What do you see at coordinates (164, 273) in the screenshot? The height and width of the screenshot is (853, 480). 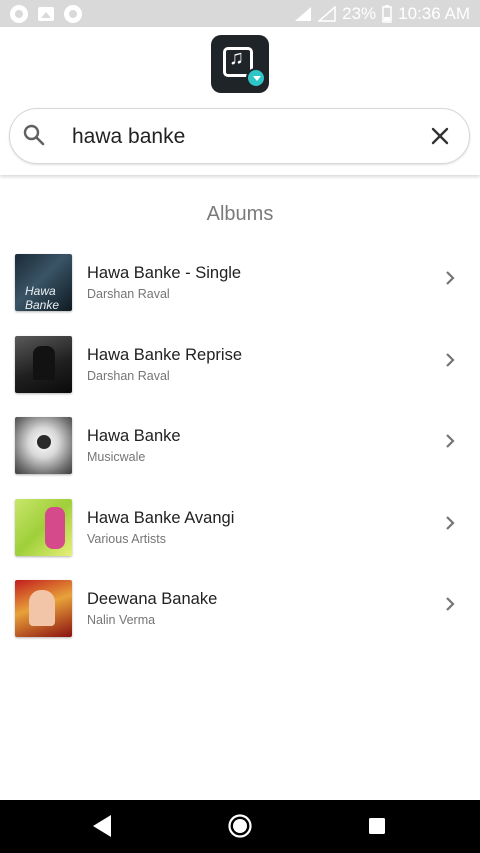 I see `album-title: Hawa Banke - Single` at bounding box center [164, 273].